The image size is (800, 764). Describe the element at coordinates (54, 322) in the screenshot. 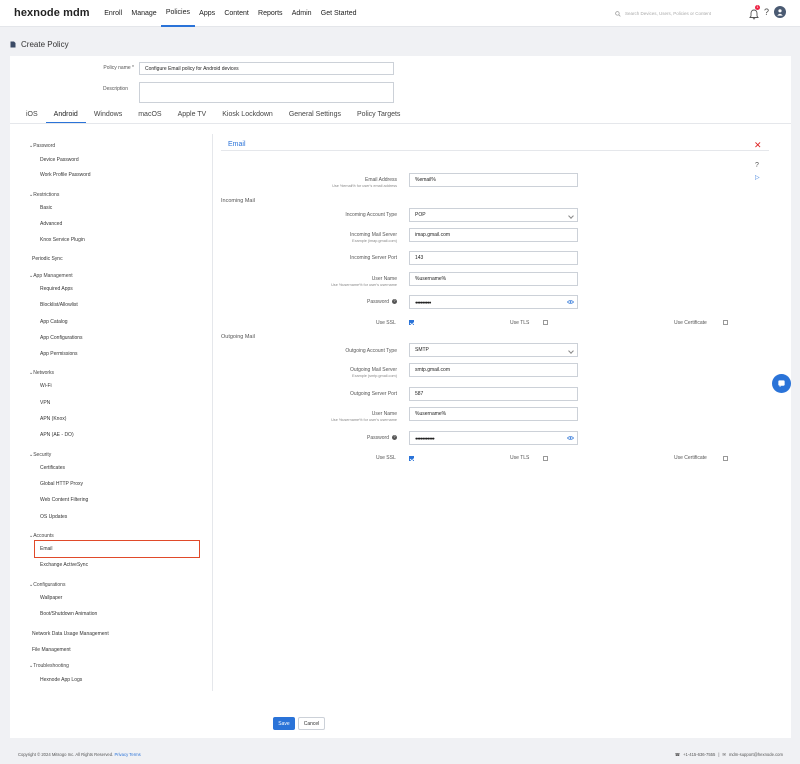

I see `sidebar-item-app-catalog: App Catalog` at that location.